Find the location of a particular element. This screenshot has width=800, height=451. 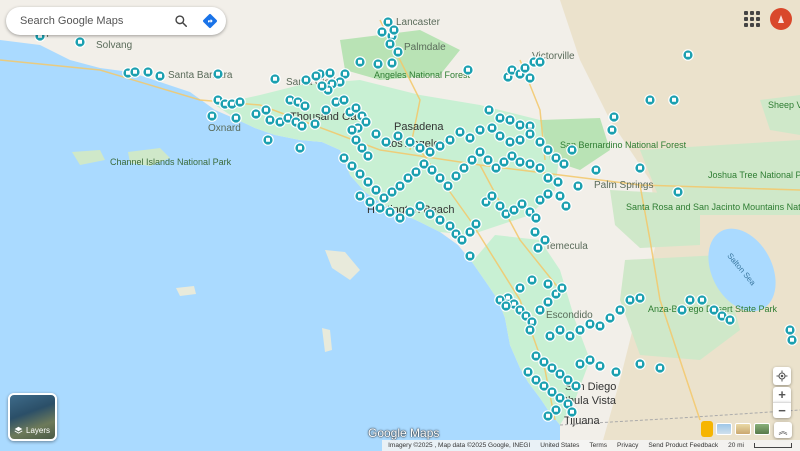

search-box is located at coordinates (116, 21).